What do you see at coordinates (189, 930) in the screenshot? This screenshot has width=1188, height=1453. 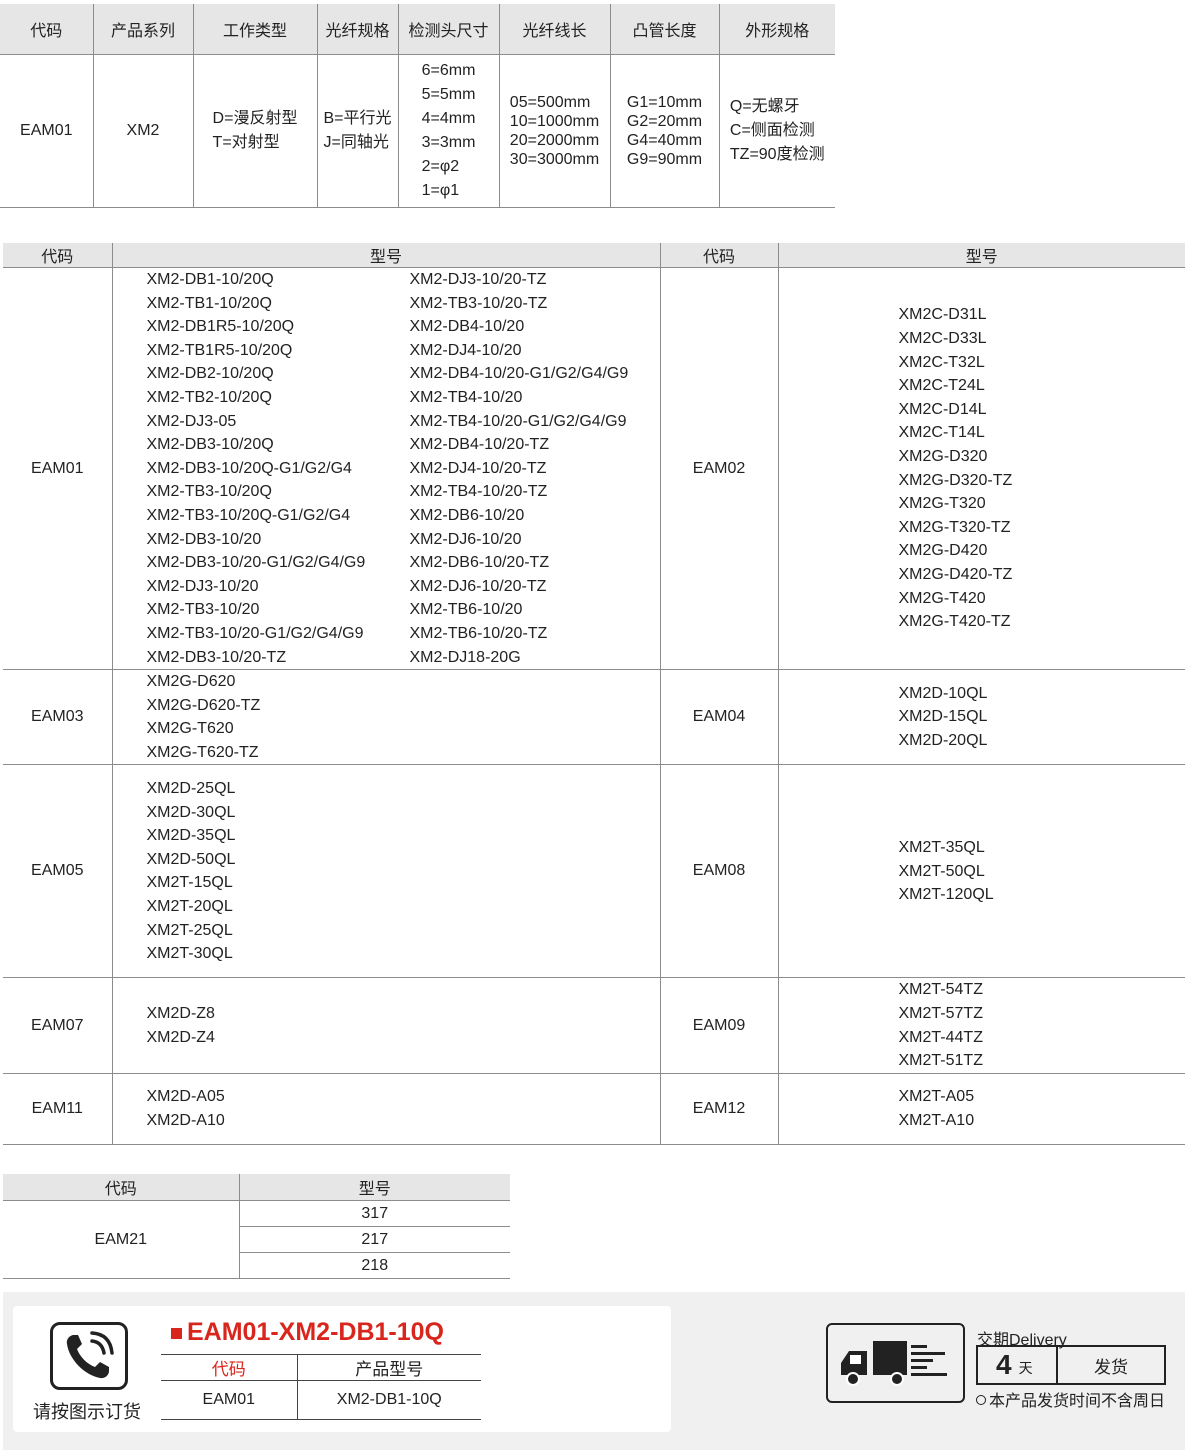 I see `list-item: XM2T-25QL` at bounding box center [189, 930].